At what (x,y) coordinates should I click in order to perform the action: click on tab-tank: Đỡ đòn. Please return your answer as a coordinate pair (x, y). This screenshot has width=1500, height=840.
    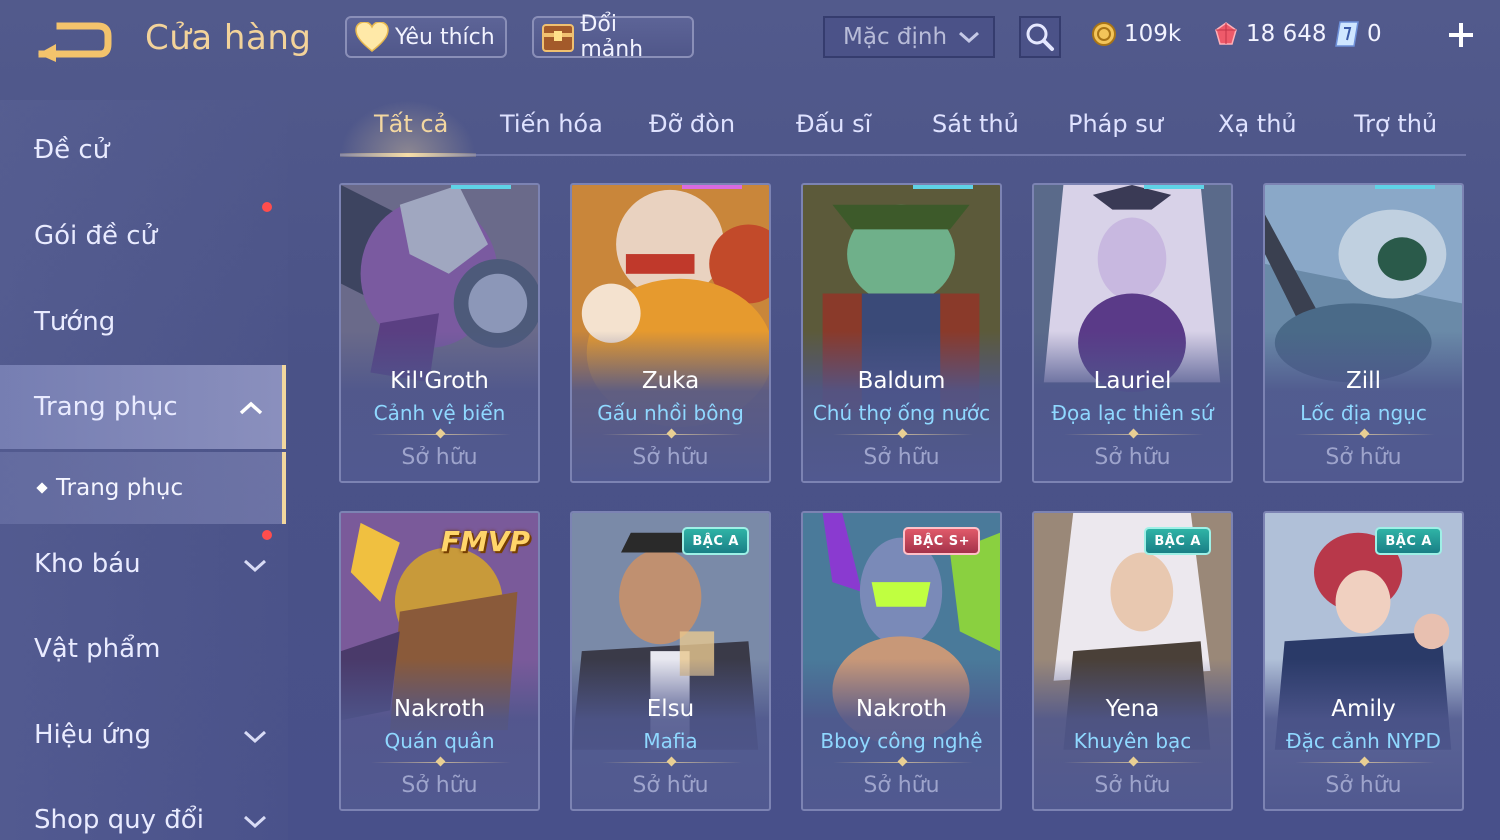
    Looking at the image, I should click on (692, 124).